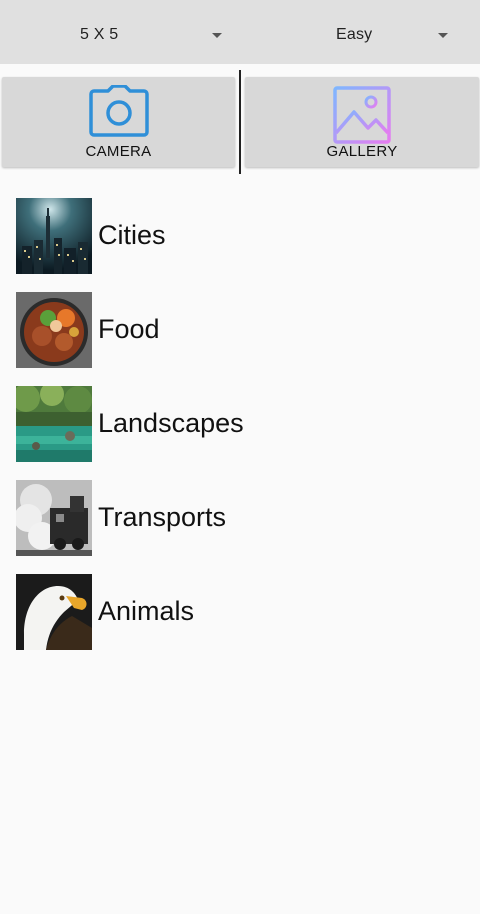 The width and height of the screenshot is (480, 914). I want to click on grid-size-value: 5 X 5, so click(99, 34).